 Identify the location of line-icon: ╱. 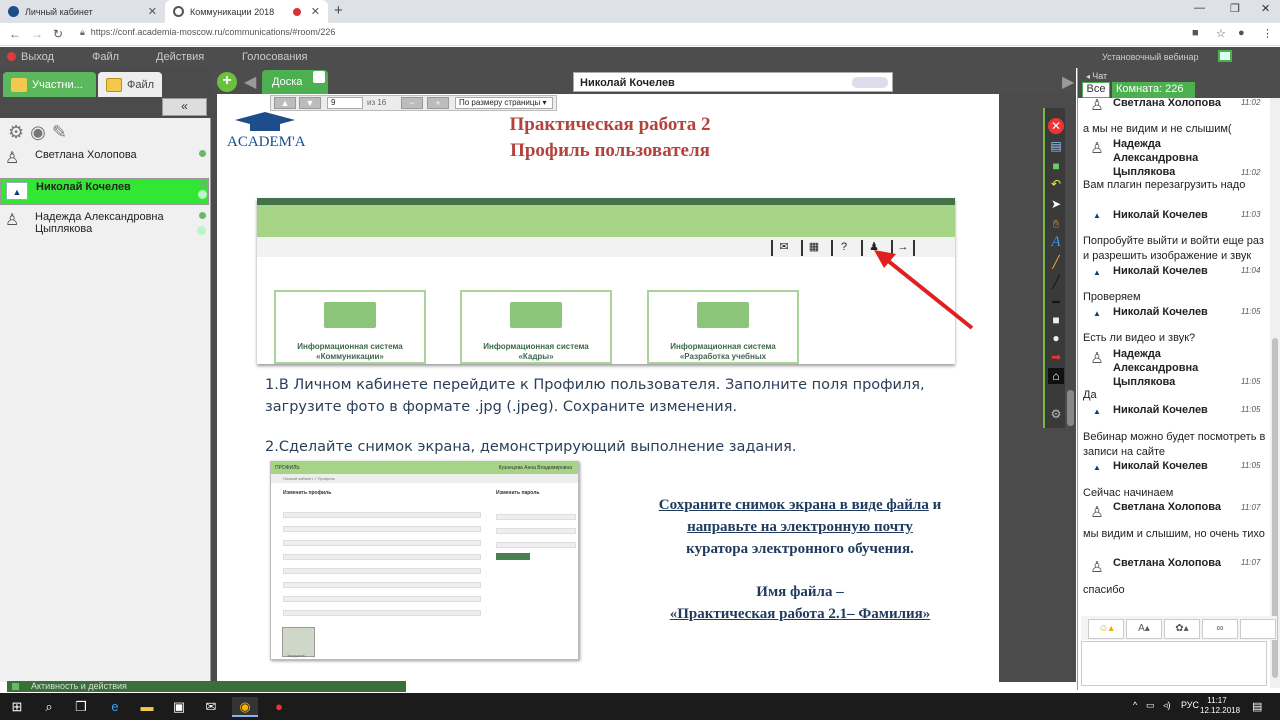
(1056, 282).